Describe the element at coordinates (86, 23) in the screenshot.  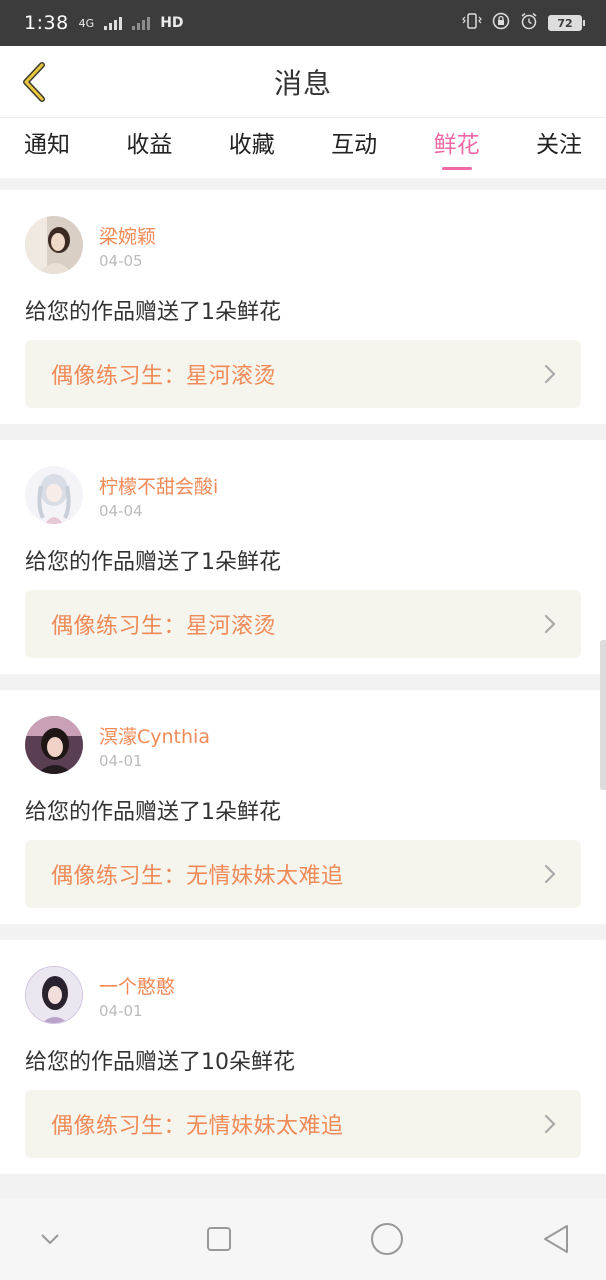
I see `network-type: 4G` at that location.